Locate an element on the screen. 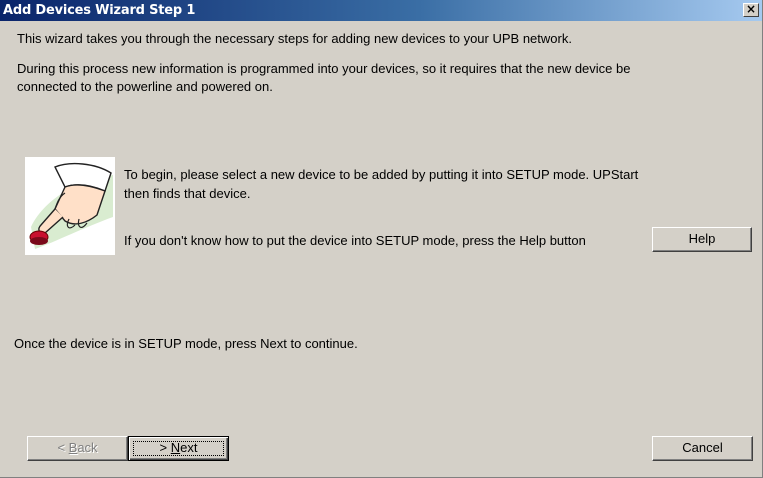 Image resolution: width=763 pixels, height=478 pixels. help-button: Help is located at coordinates (702, 239).